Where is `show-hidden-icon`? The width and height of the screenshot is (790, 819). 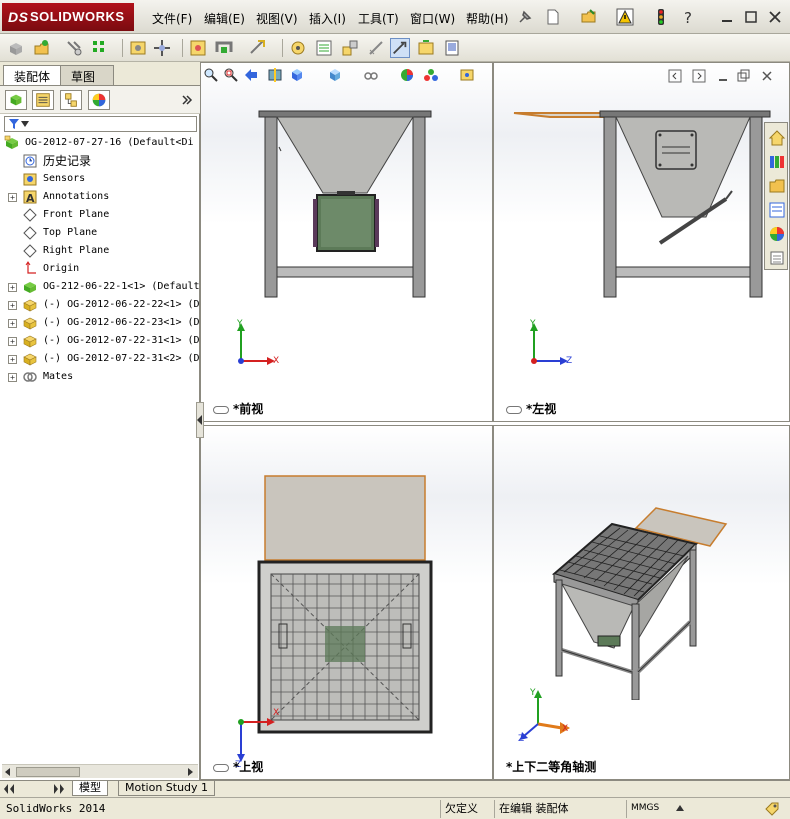 show-hidden-icon is located at coordinates (198, 48).